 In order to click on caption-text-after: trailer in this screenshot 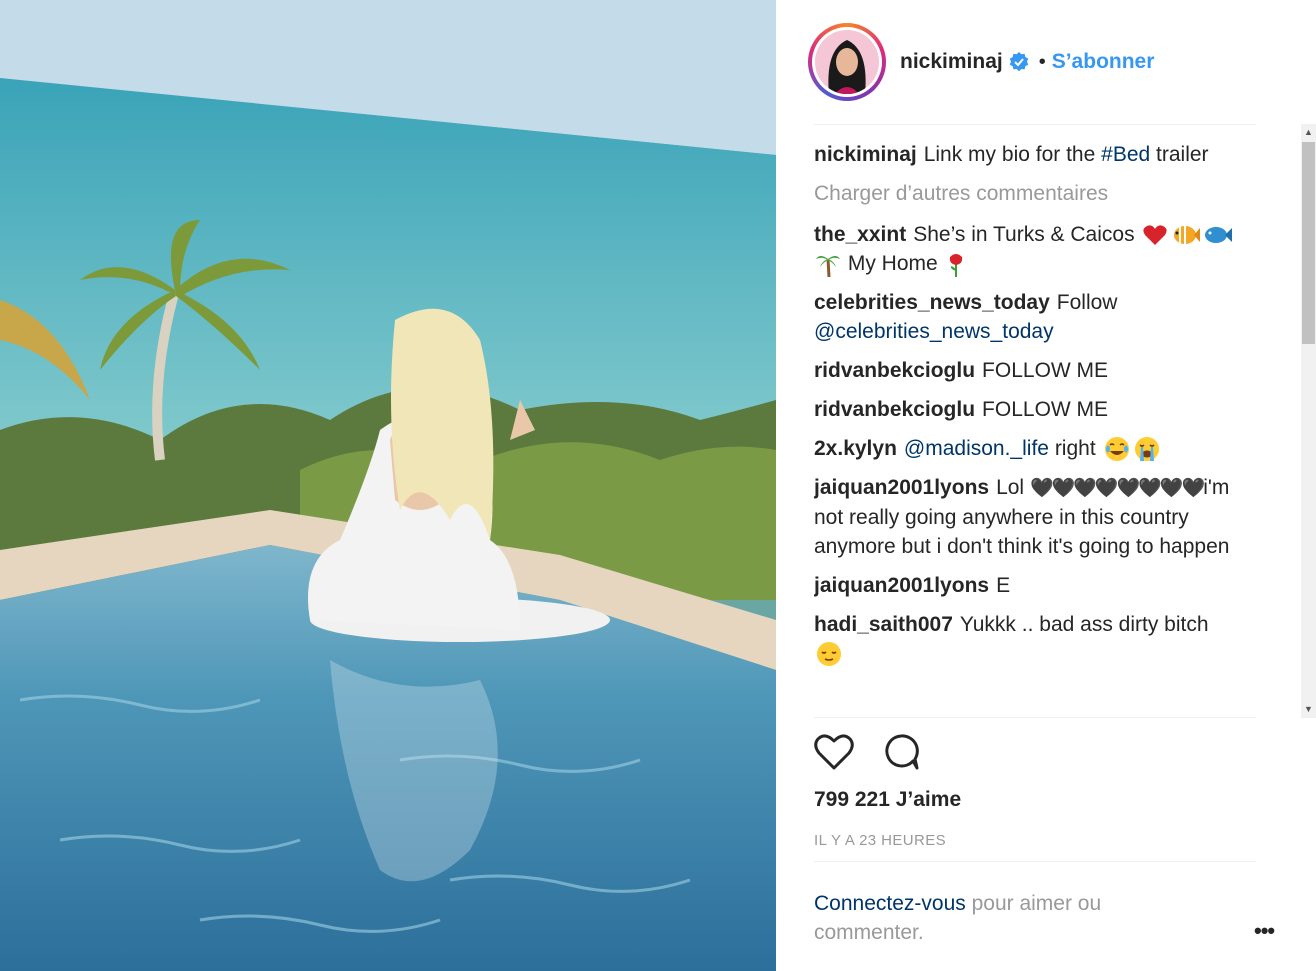, I will do `click(1182, 154)`.